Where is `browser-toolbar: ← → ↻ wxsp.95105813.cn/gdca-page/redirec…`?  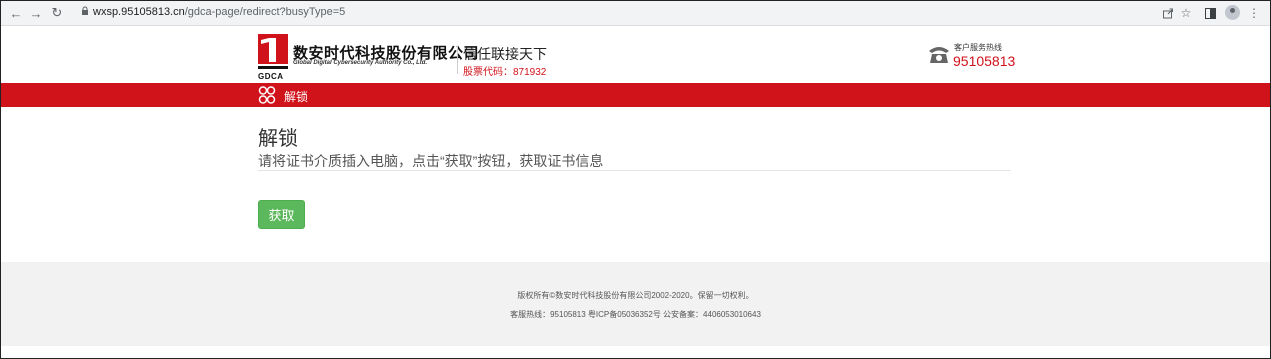
browser-toolbar: ← → ↻ wxsp.95105813.cn/gdca-page/redirec… is located at coordinates (635, 13).